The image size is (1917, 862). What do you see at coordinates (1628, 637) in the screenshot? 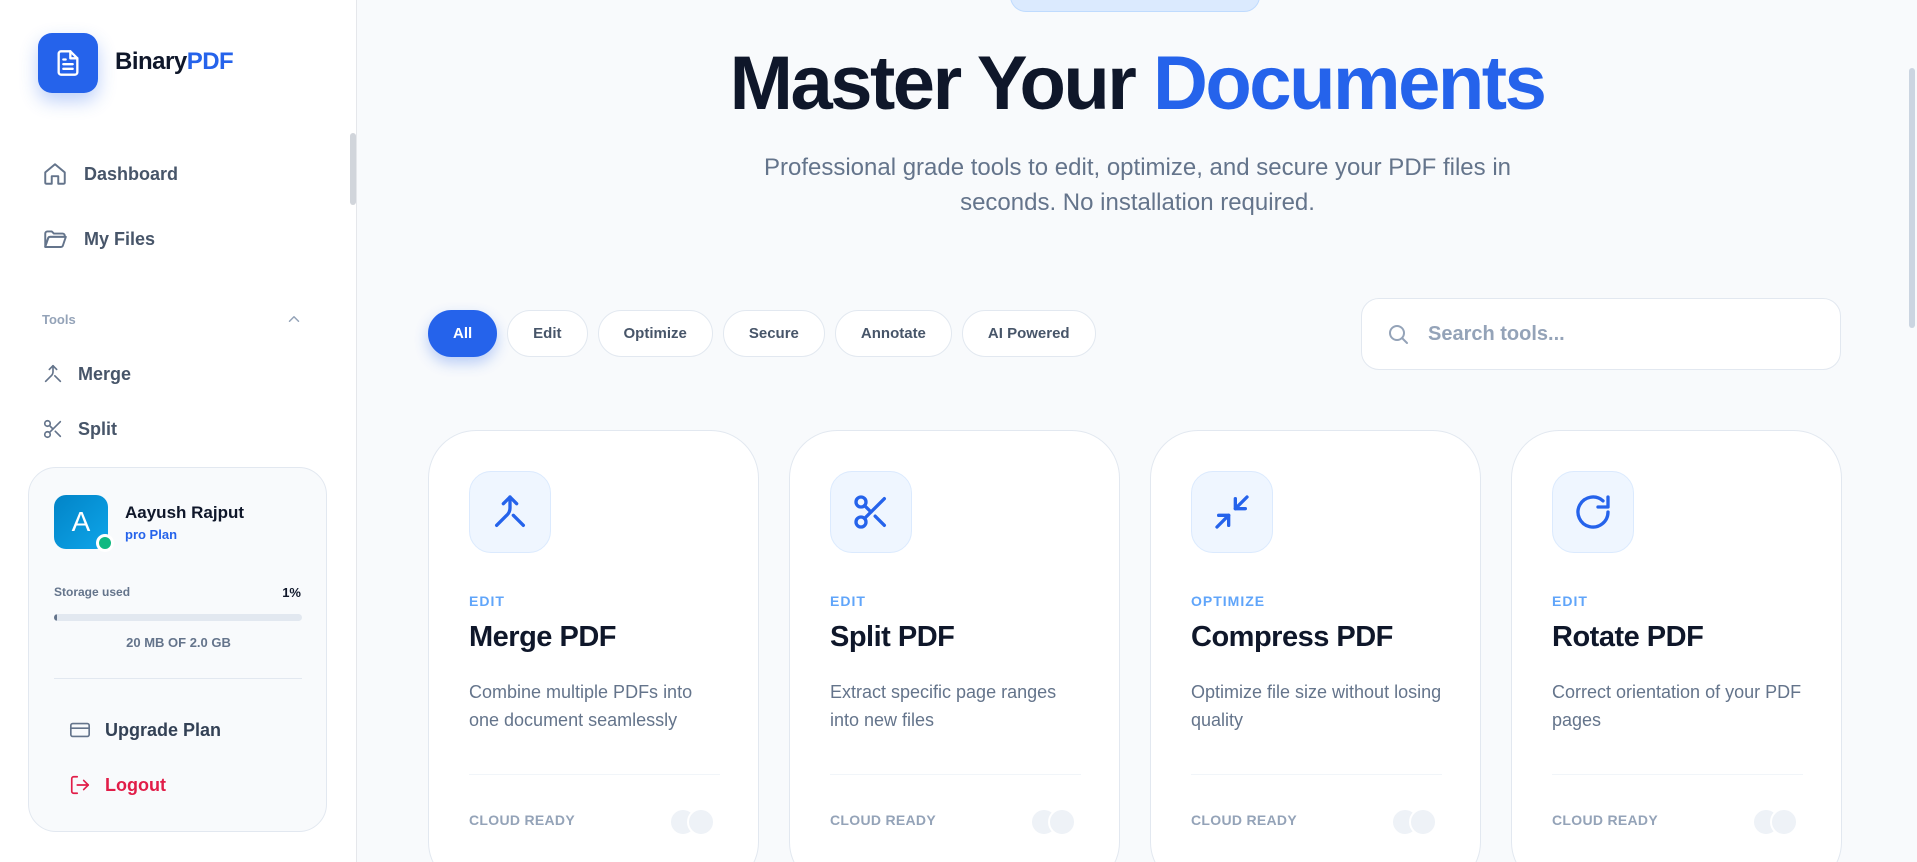
I see `card-title: Rotate PDF` at bounding box center [1628, 637].